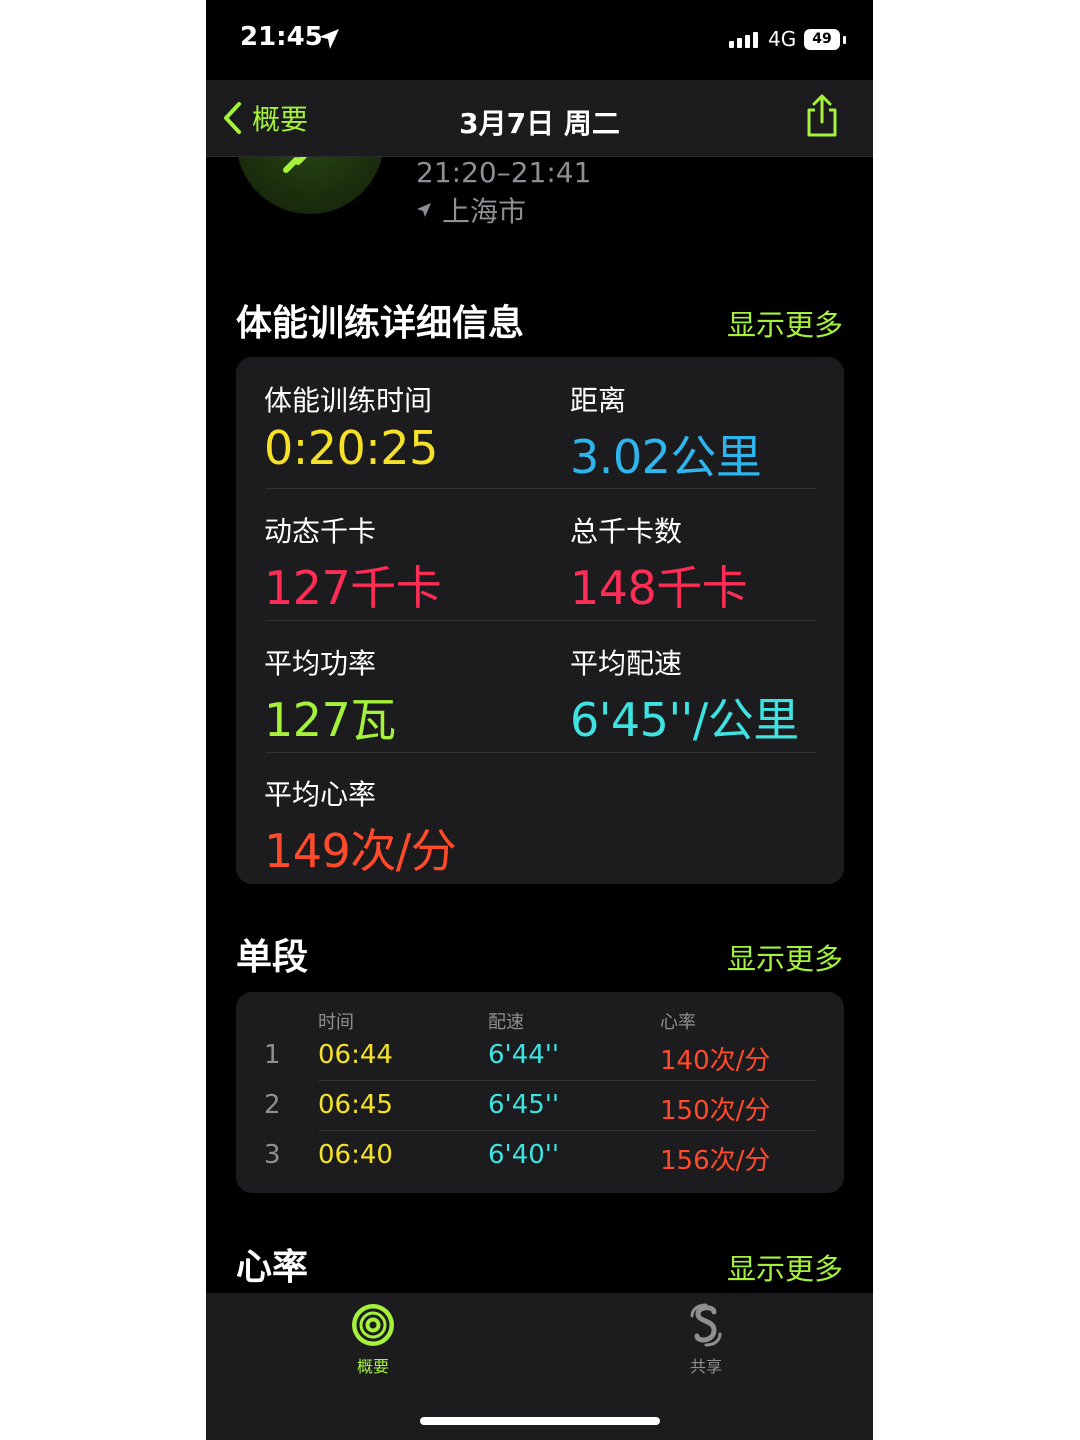 The image size is (1080, 1440). I want to click on workout-location-label: 上海市, so click(484, 211).